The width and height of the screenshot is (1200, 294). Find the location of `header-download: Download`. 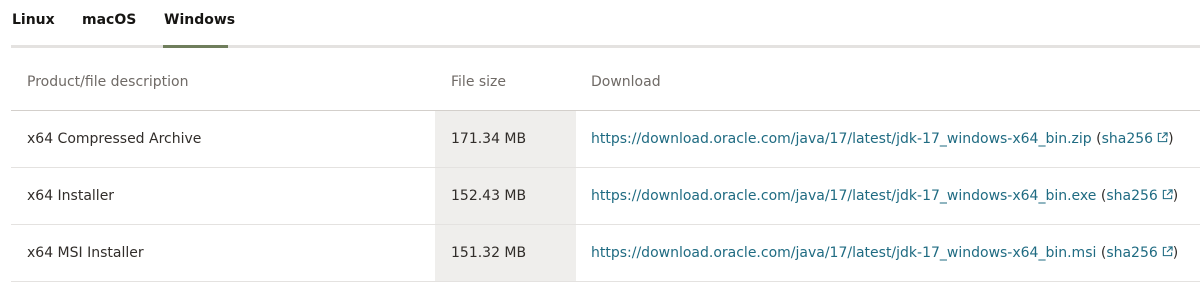

header-download: Download is located at coordinates (888, 82).